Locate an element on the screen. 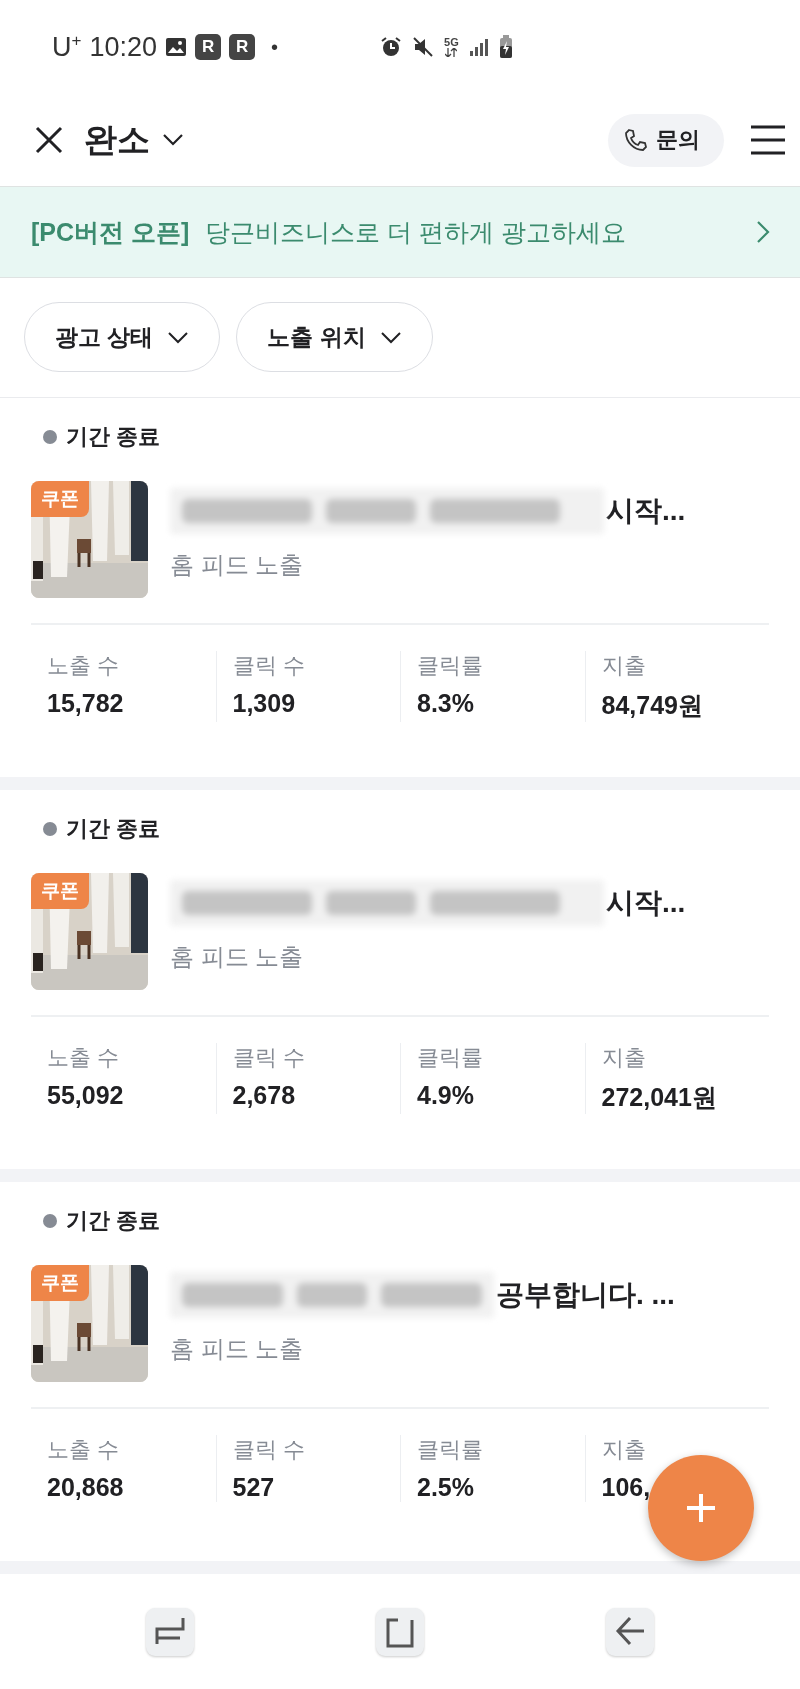 This screenshot has height=1689, width=800. inquiry-button: 문의 is located at coordinates (666, 140).